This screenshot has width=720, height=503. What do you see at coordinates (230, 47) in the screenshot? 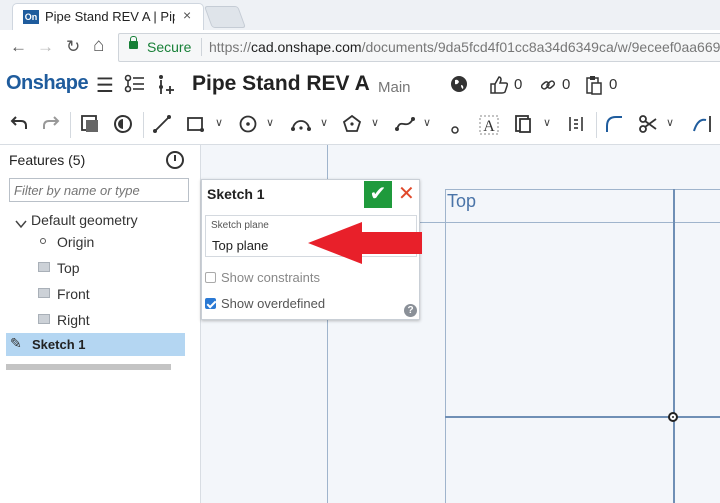
I see `url-scheme: https://` at bounding box center [230, 47].